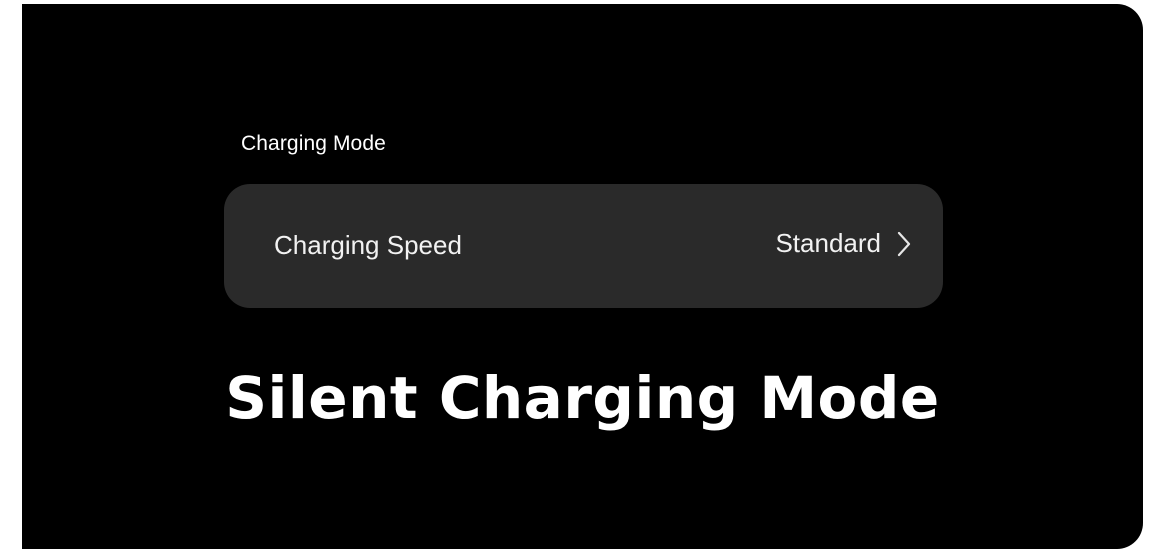  What do you see at coordinates (368, 245) in the screenshot?
I see `charging-speed-label: Charging Speed` at bounding box center [368, 245].